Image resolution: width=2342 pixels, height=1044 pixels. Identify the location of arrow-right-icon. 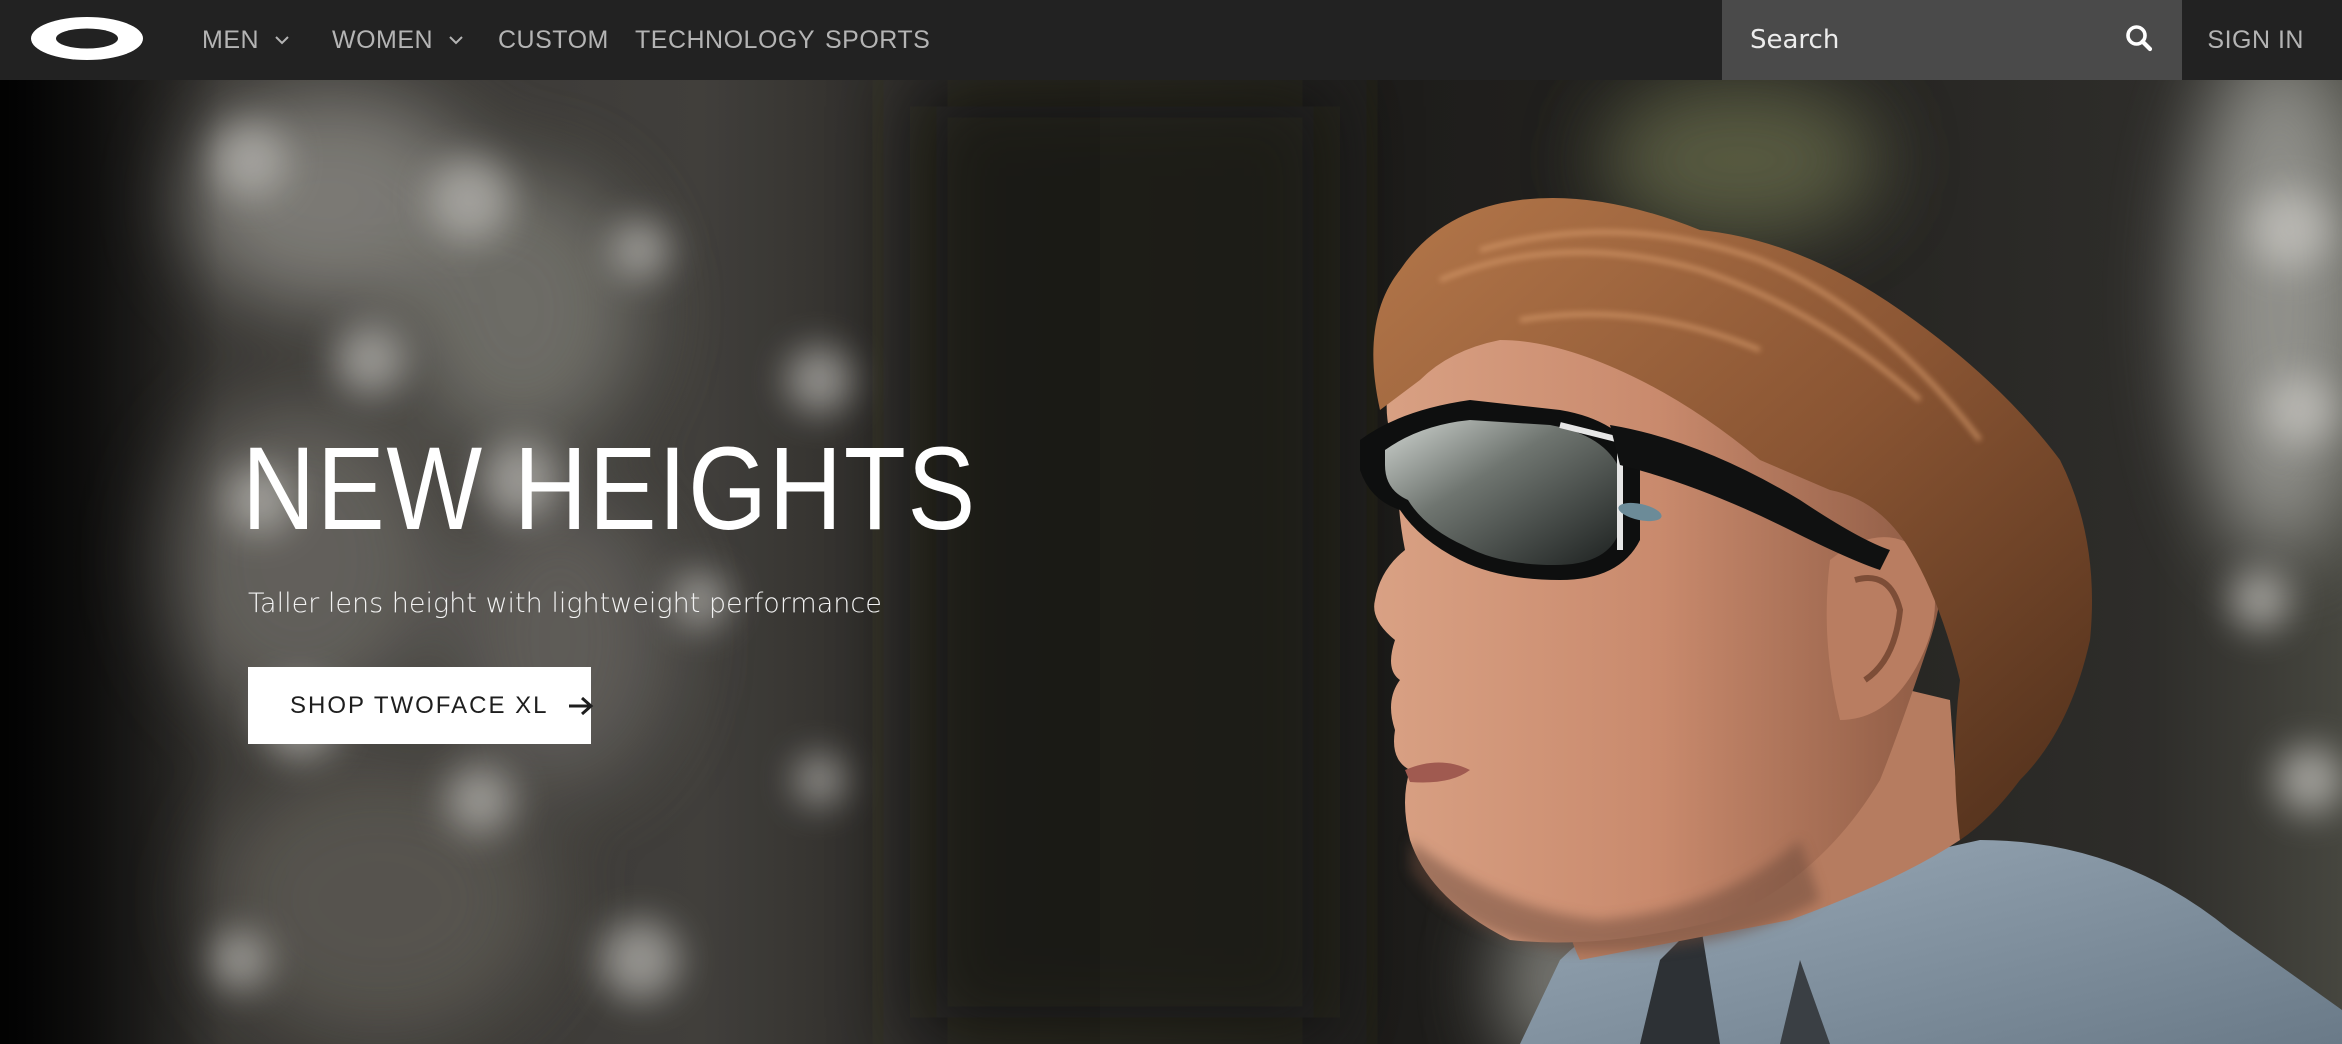
(581, 706).